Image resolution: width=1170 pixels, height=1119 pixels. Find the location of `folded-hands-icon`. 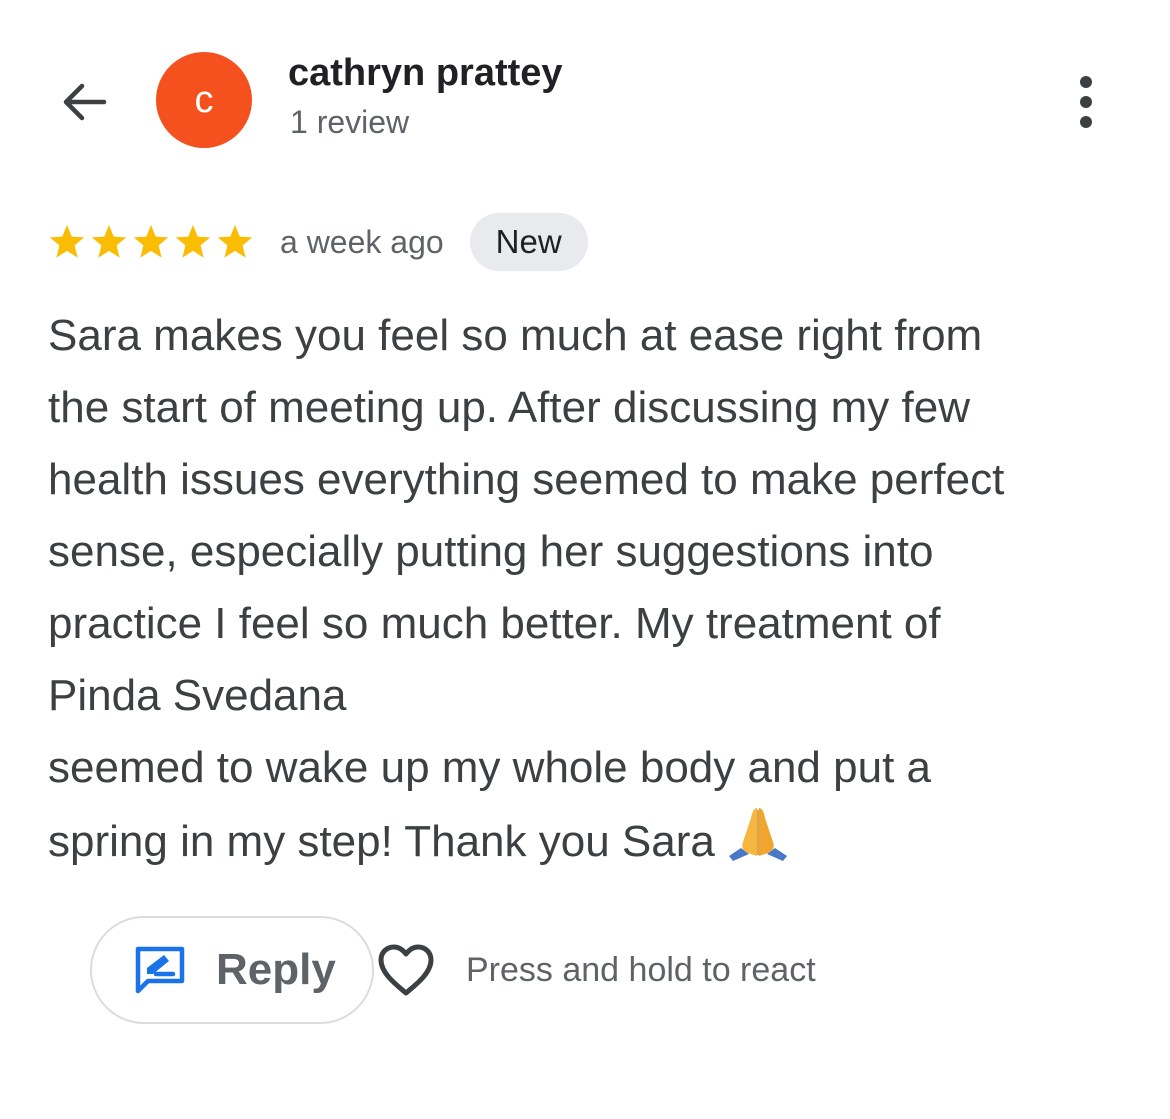

folded-hands-icon is located at coordinates (757, 834).